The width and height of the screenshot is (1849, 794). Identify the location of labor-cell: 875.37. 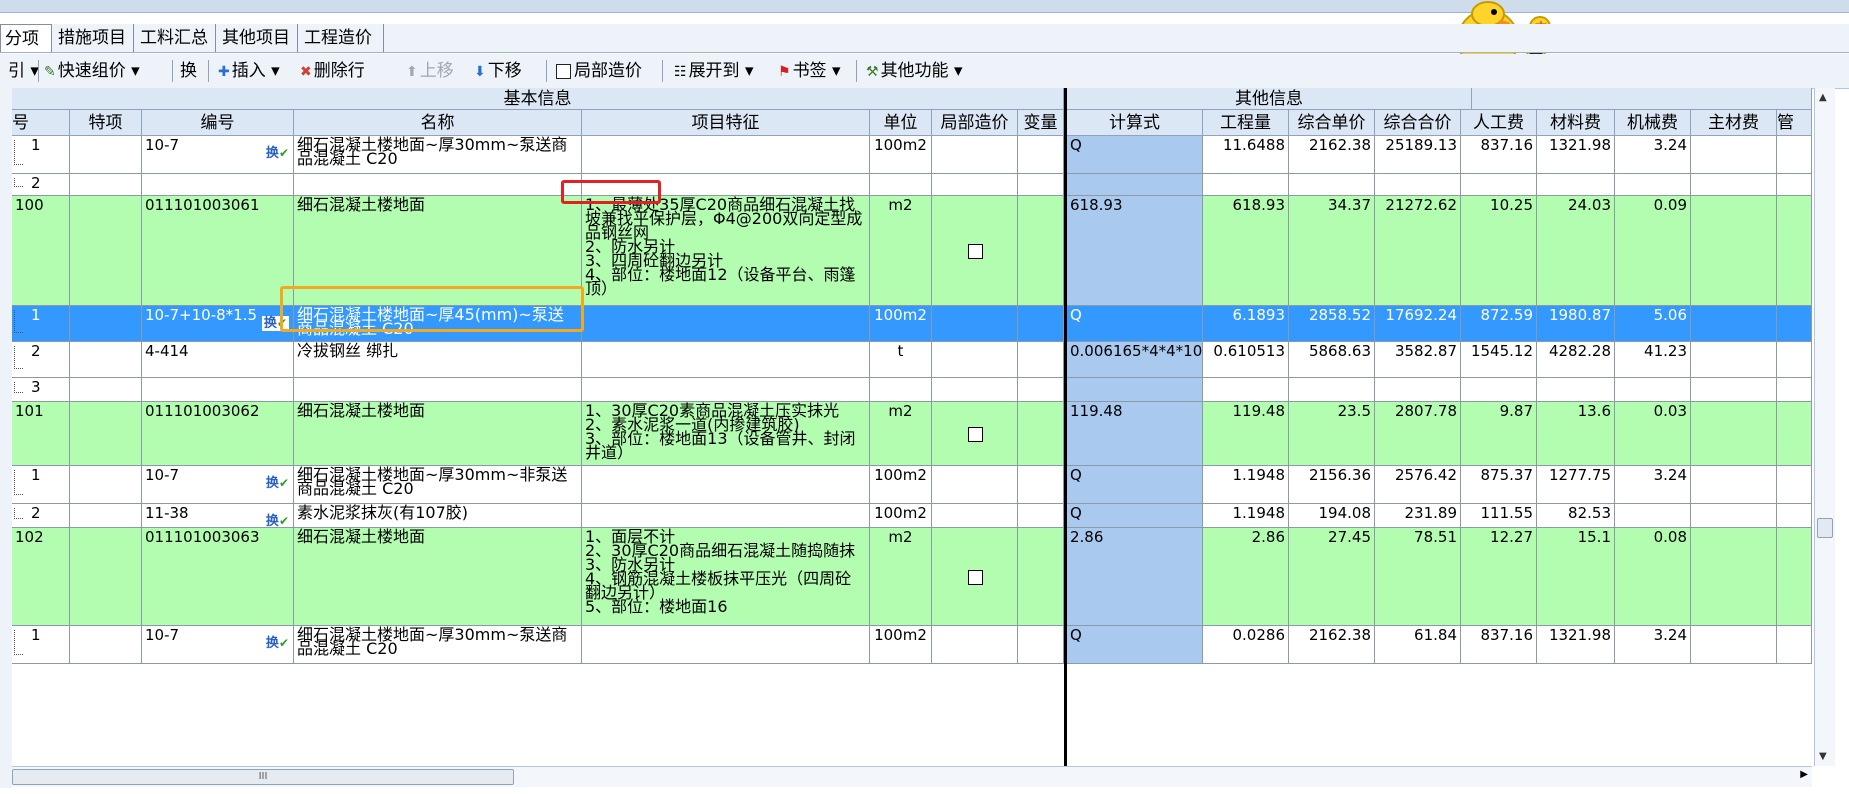
(1499, 485).